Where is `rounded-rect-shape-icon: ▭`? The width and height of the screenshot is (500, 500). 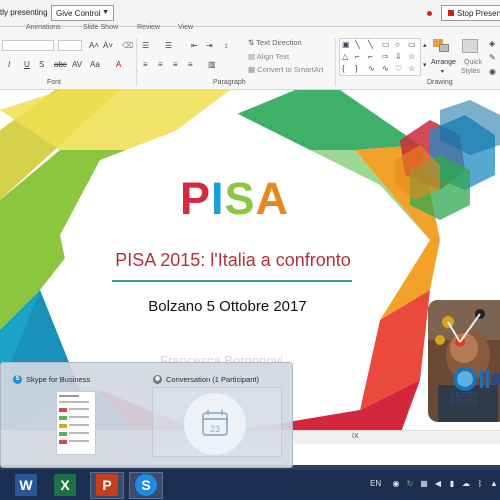 rounded-rect-shape-icon: ▭ is located at coordinates (412, 44).